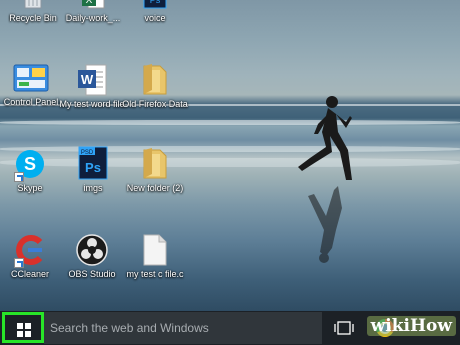 This screenshot has width=460, height=345. I want to click on windows-logo-icon, so click(24, 330).